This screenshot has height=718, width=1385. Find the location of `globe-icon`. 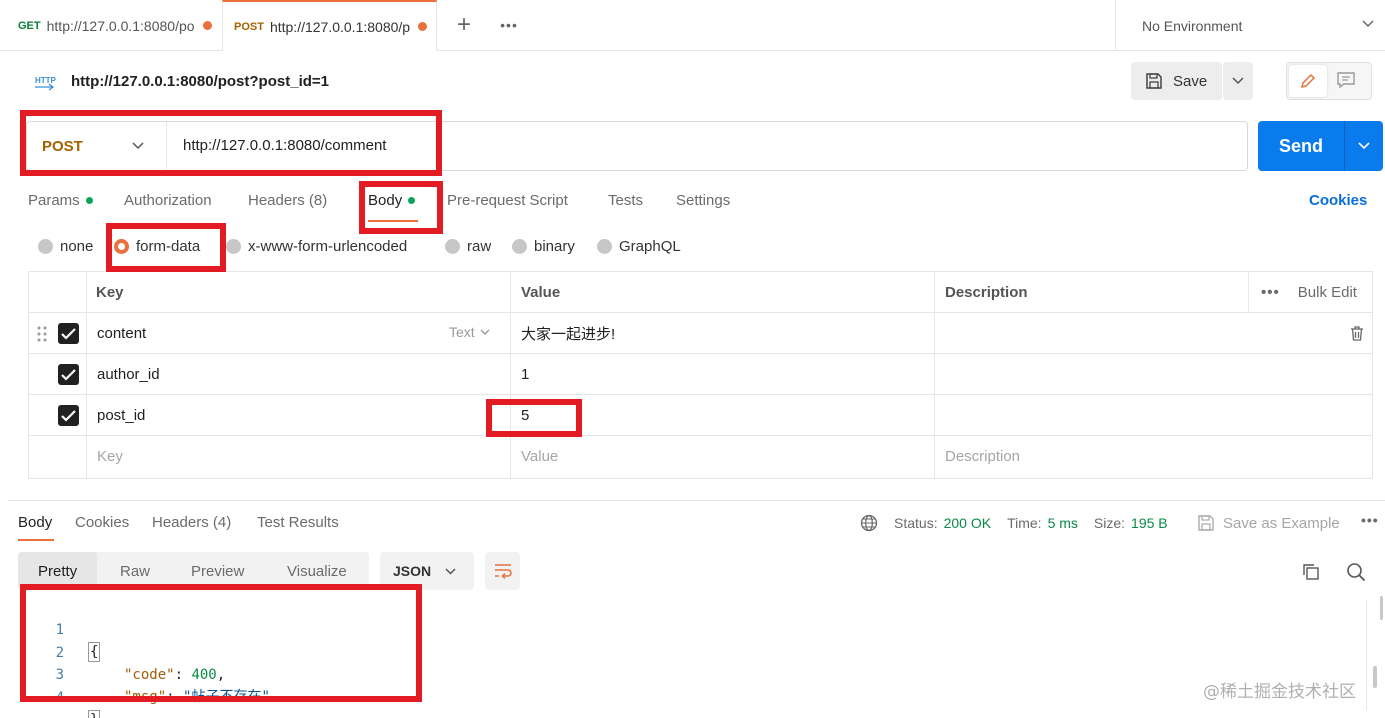

globe-icon is located at coordinates (869, 523).